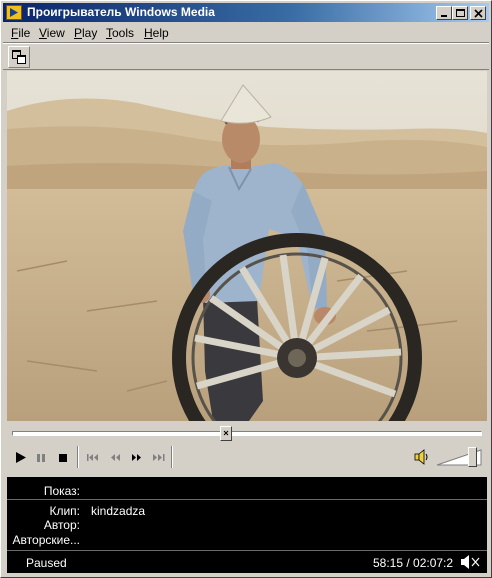 The image size is (492, 578). I want to click on resize-window-icon, so click(19, 57).